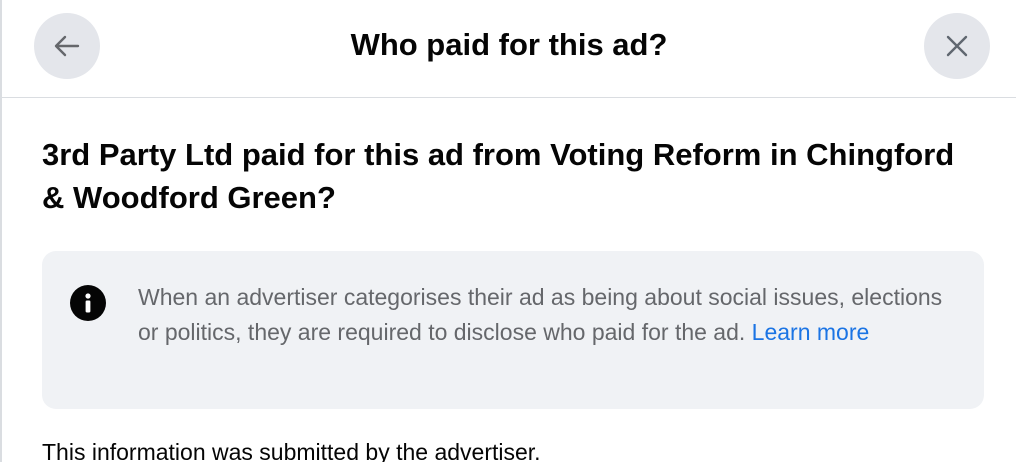 This screenshot has height=462, width=1016. I want to click on close-icon, so click(957, 46).